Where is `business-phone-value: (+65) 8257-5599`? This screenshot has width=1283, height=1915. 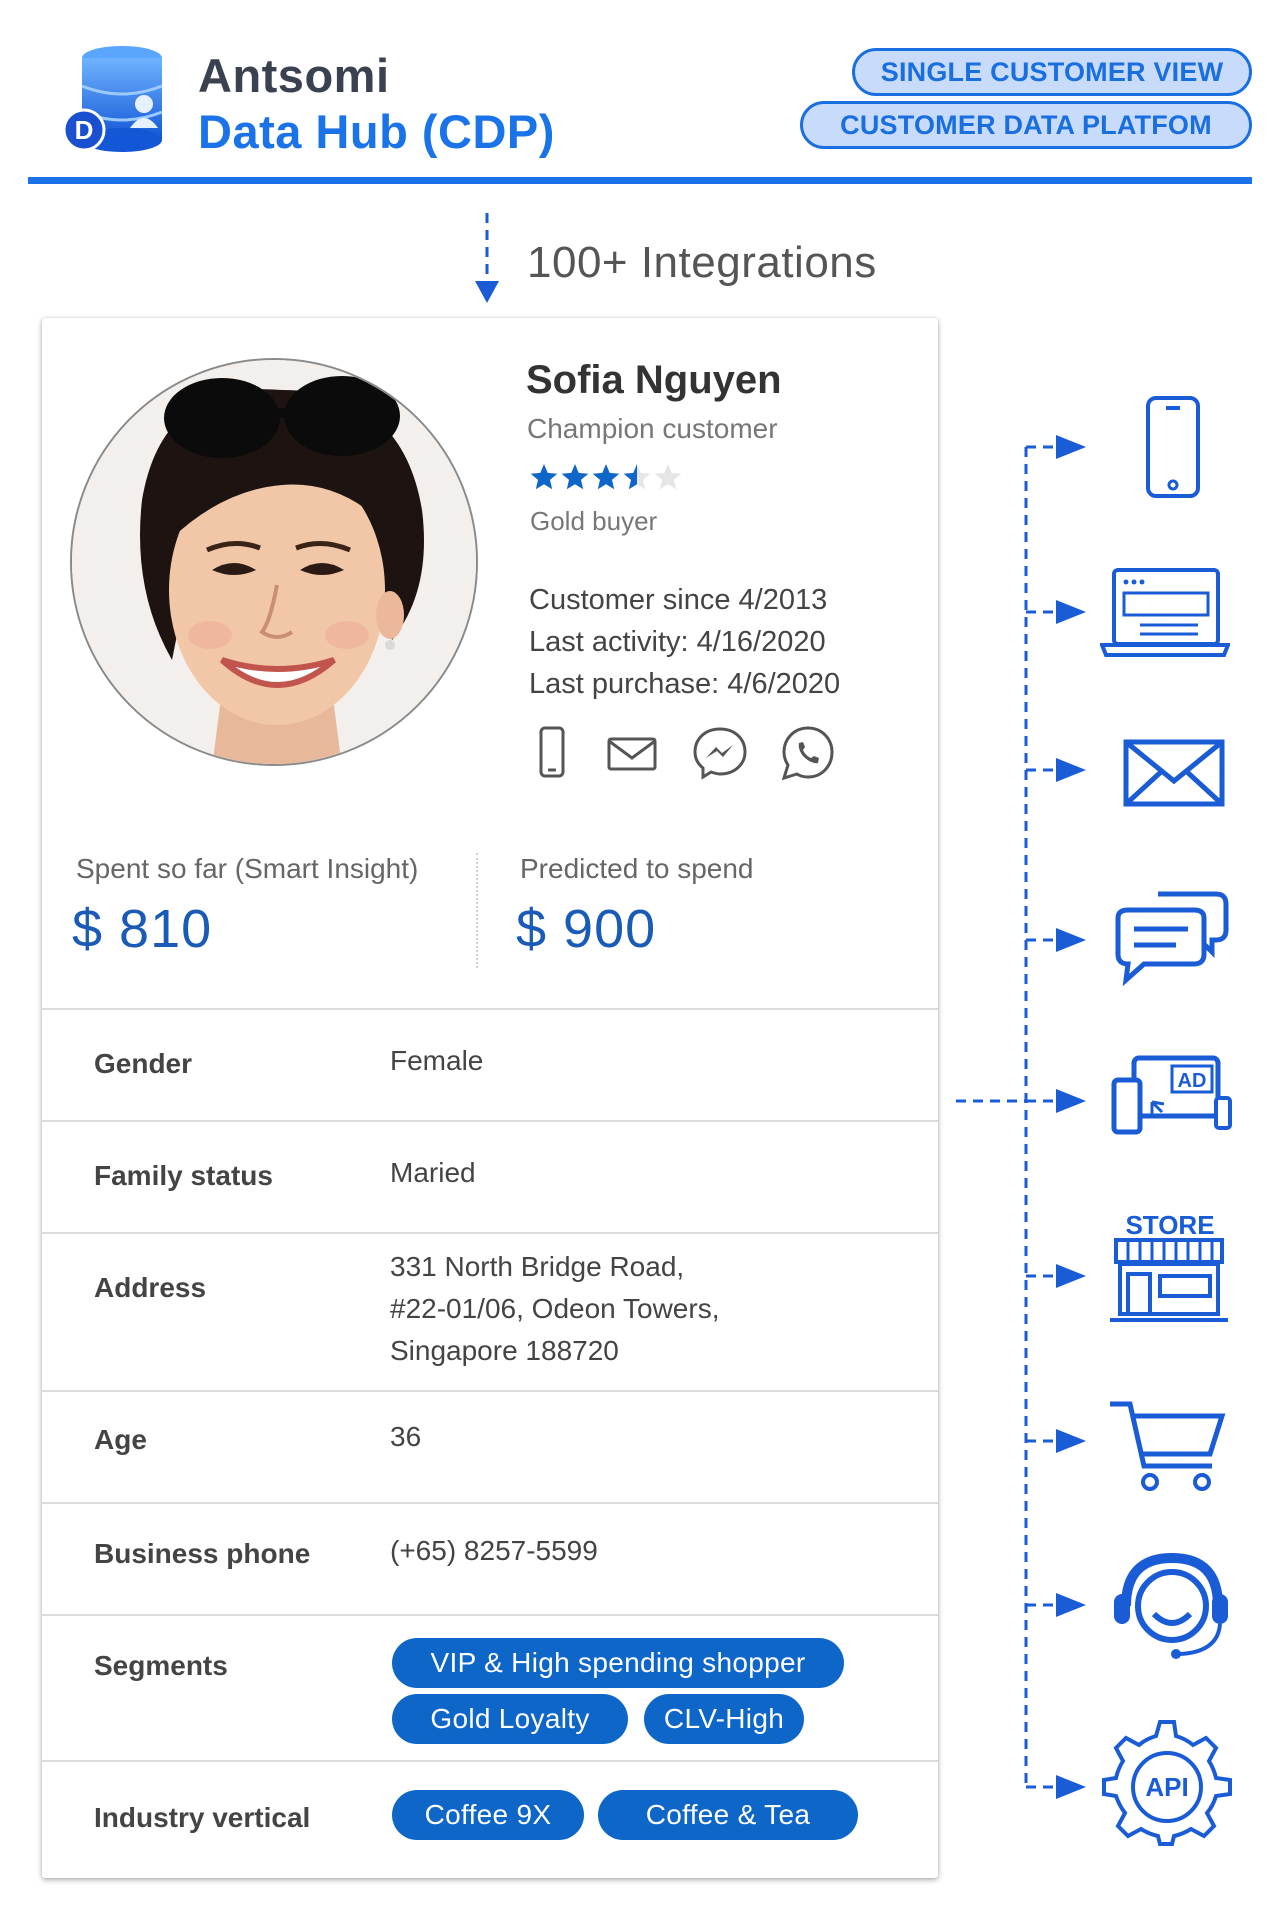
business-phone-value: (+65) 8257-5599 is located at coordinates (494, 1550).